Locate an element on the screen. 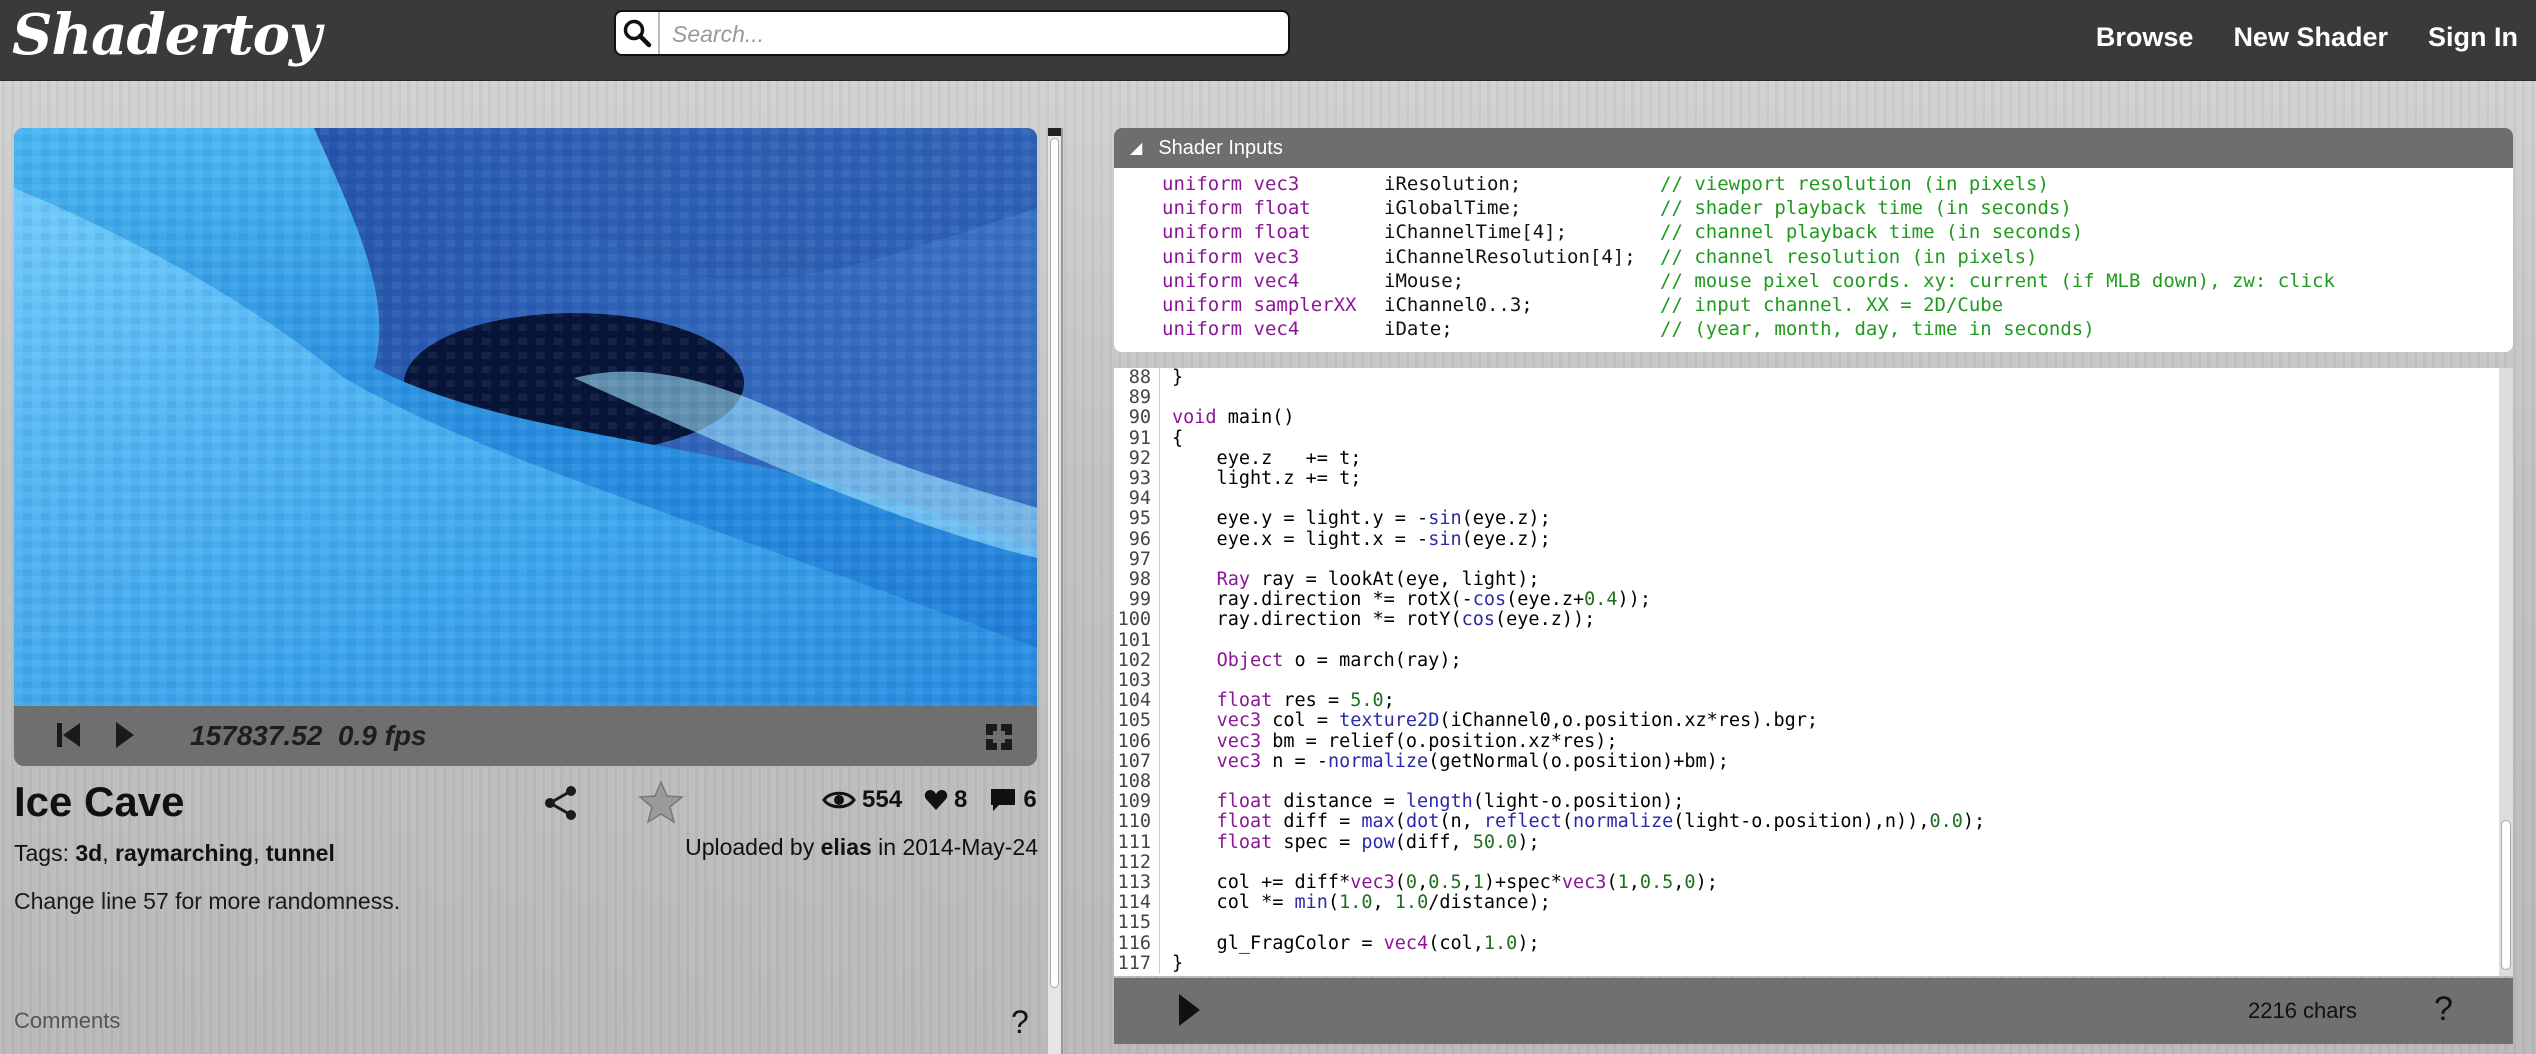 Image resolution: width=2536 pixels, height=1054 pixels. line-number: 108 is located at coordinates (1137, 782).